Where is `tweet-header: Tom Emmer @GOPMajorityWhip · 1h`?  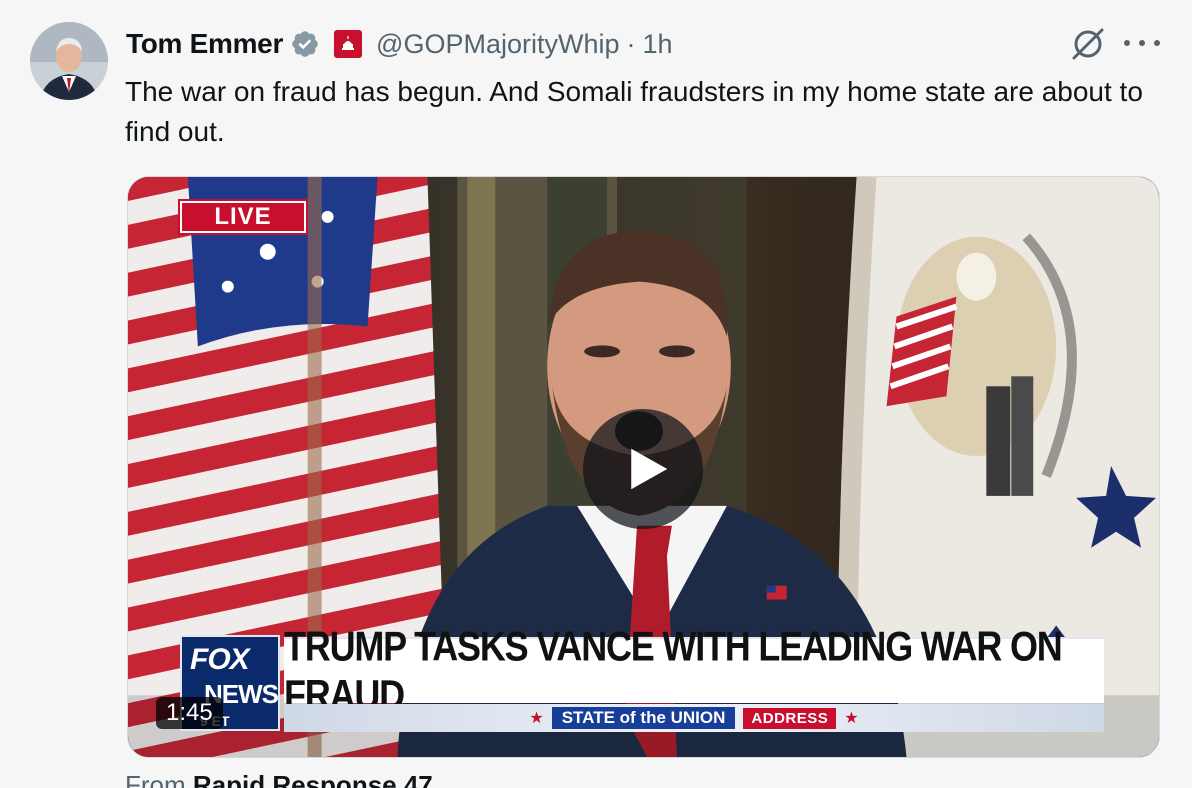
tweet-header: Tom Emmer @GOPMajorityWhip · 1h is located at coordinates (399, 44).